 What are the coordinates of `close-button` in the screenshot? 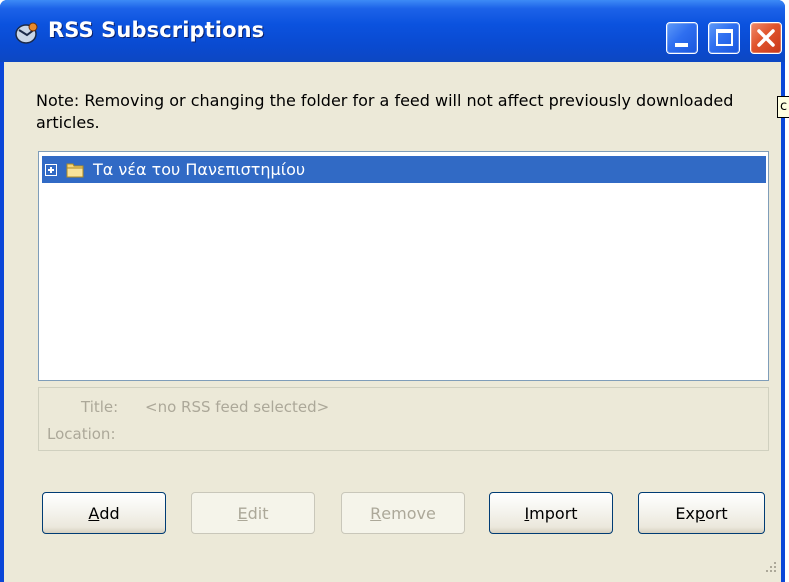 It's located at (766, 38).